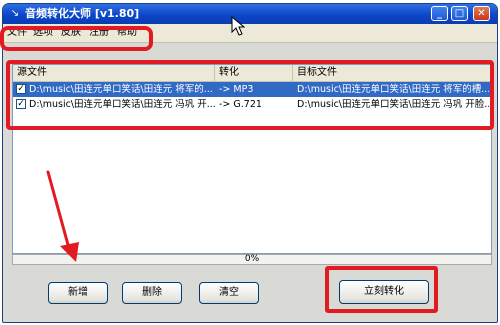 This screenshot has height=325, width=500. I want to click on progress-label: 0%, so click(252, 259).